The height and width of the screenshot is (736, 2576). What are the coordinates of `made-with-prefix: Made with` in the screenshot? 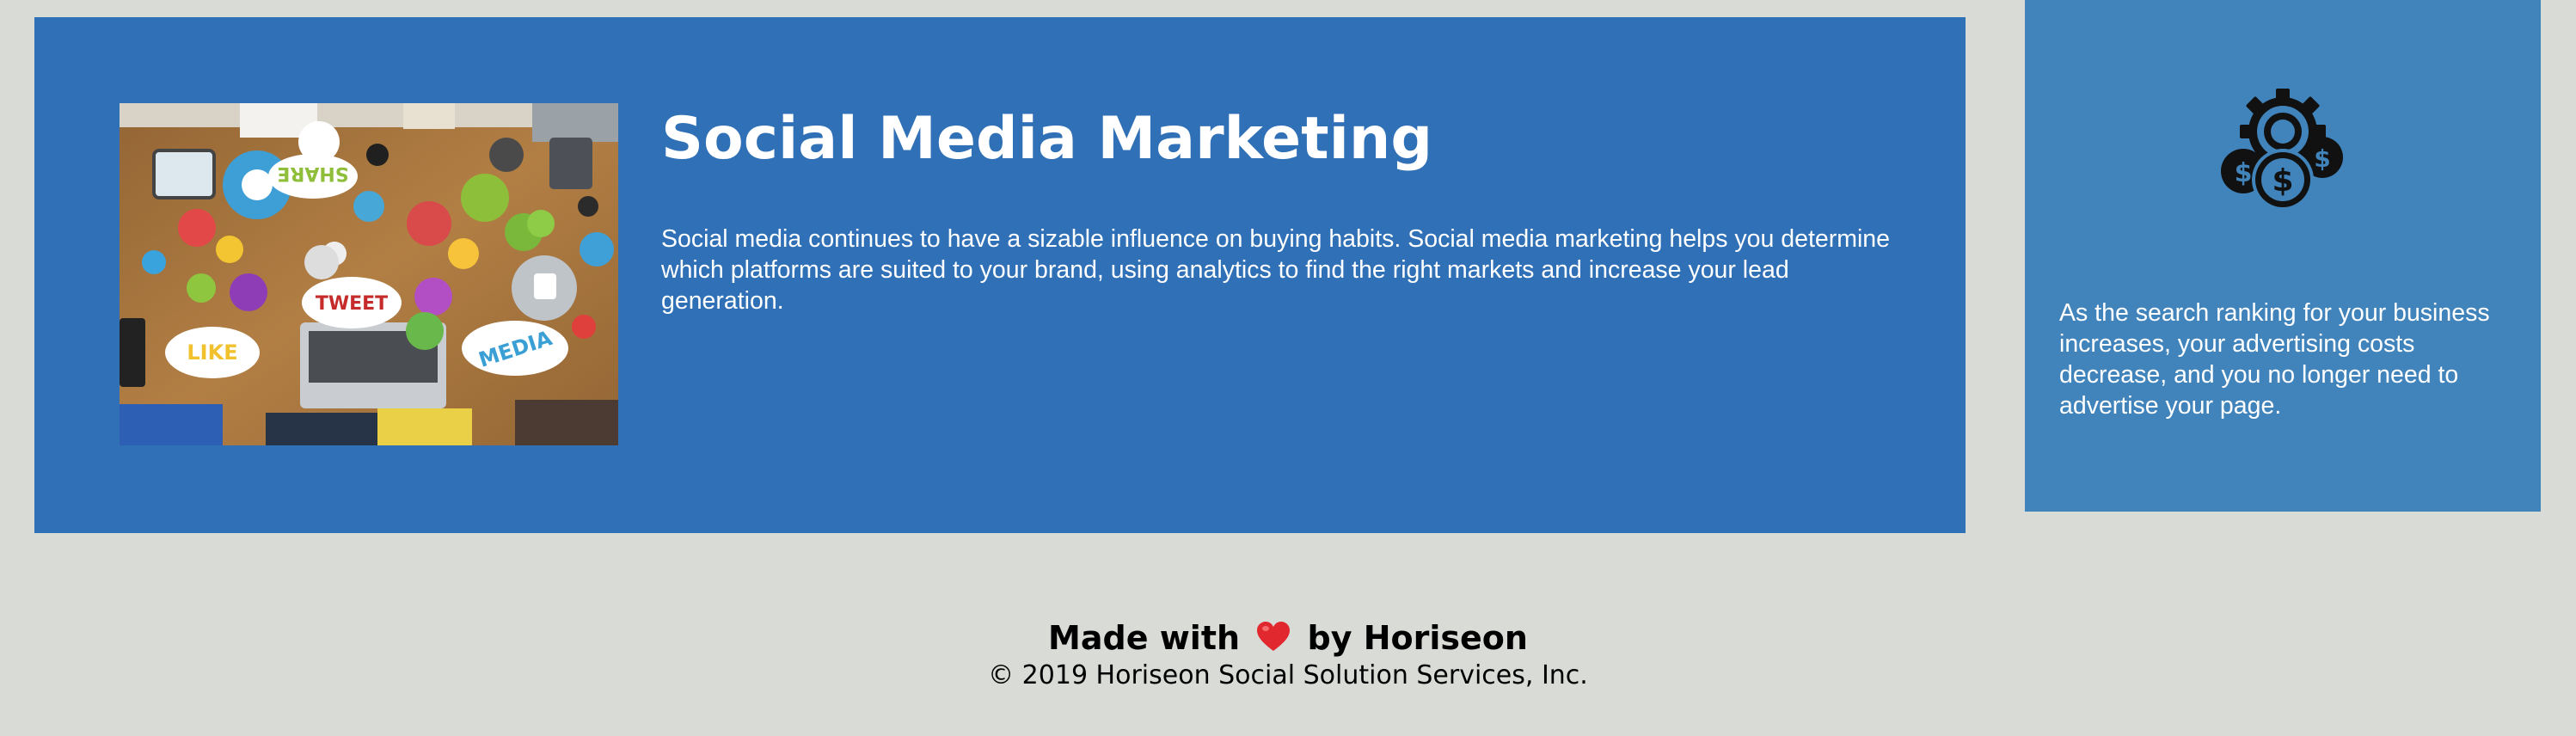 It's located at (1144, 638).